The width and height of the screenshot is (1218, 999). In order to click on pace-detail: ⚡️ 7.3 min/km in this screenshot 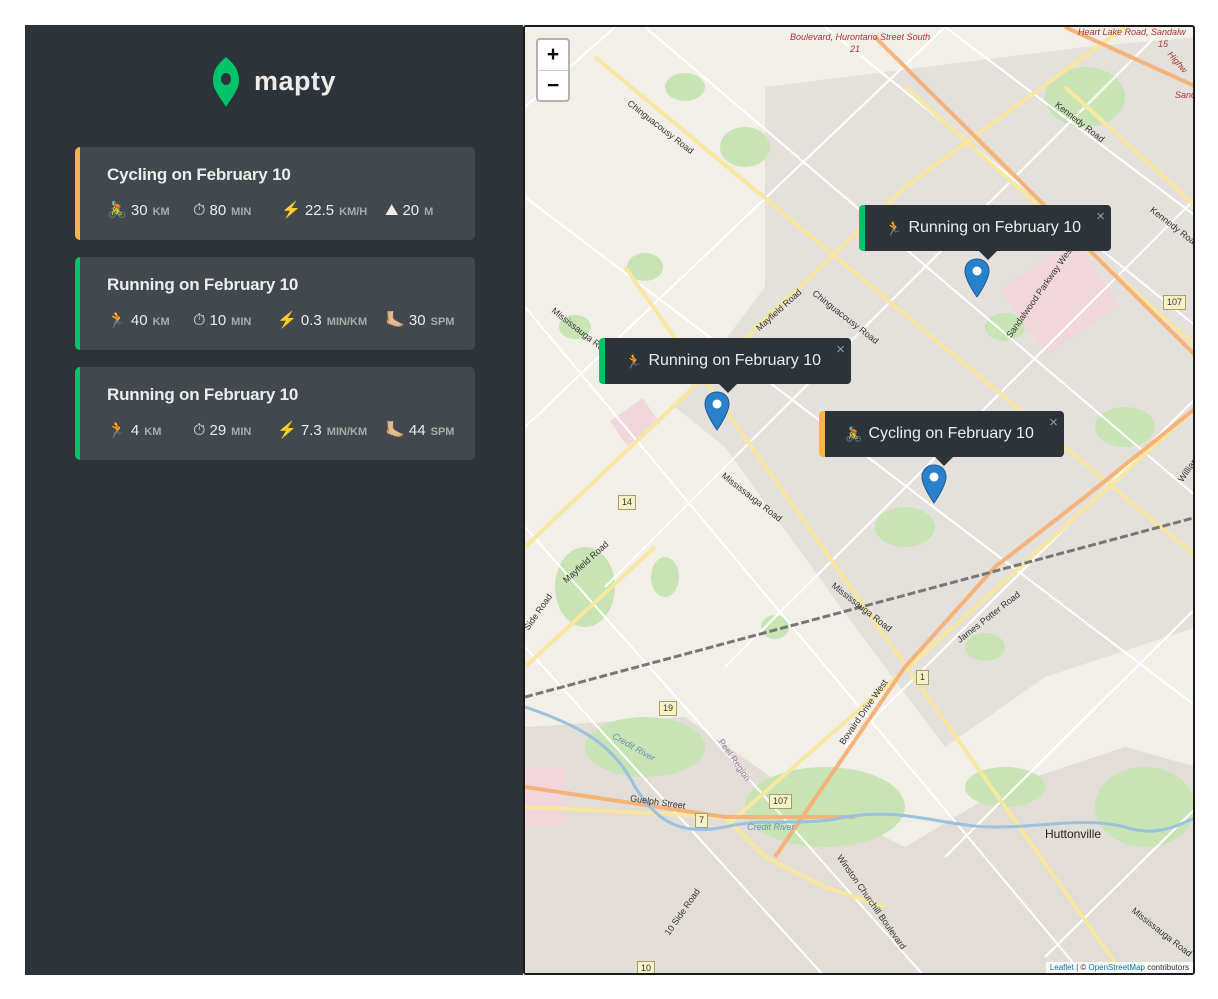, I will do `click(331, 430)`.